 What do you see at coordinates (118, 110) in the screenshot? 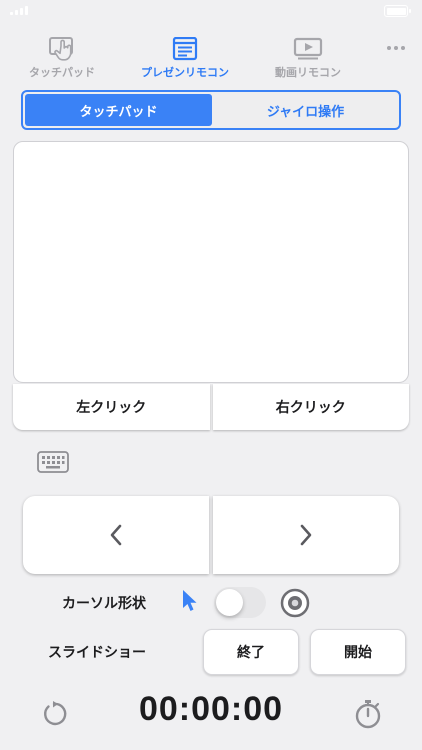
I see `segment-touchpad: タッチパッド` at bounding box center [118, 110].